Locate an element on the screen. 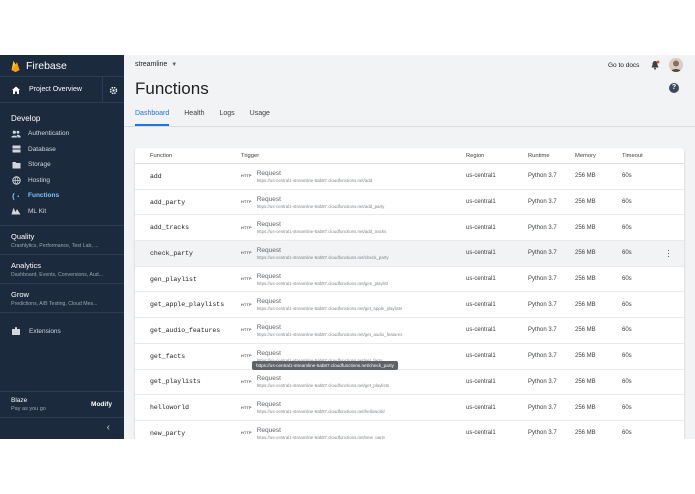 This screenshot has height=494, width=695. group-title: Analytics is located at coordinates (26, 265).